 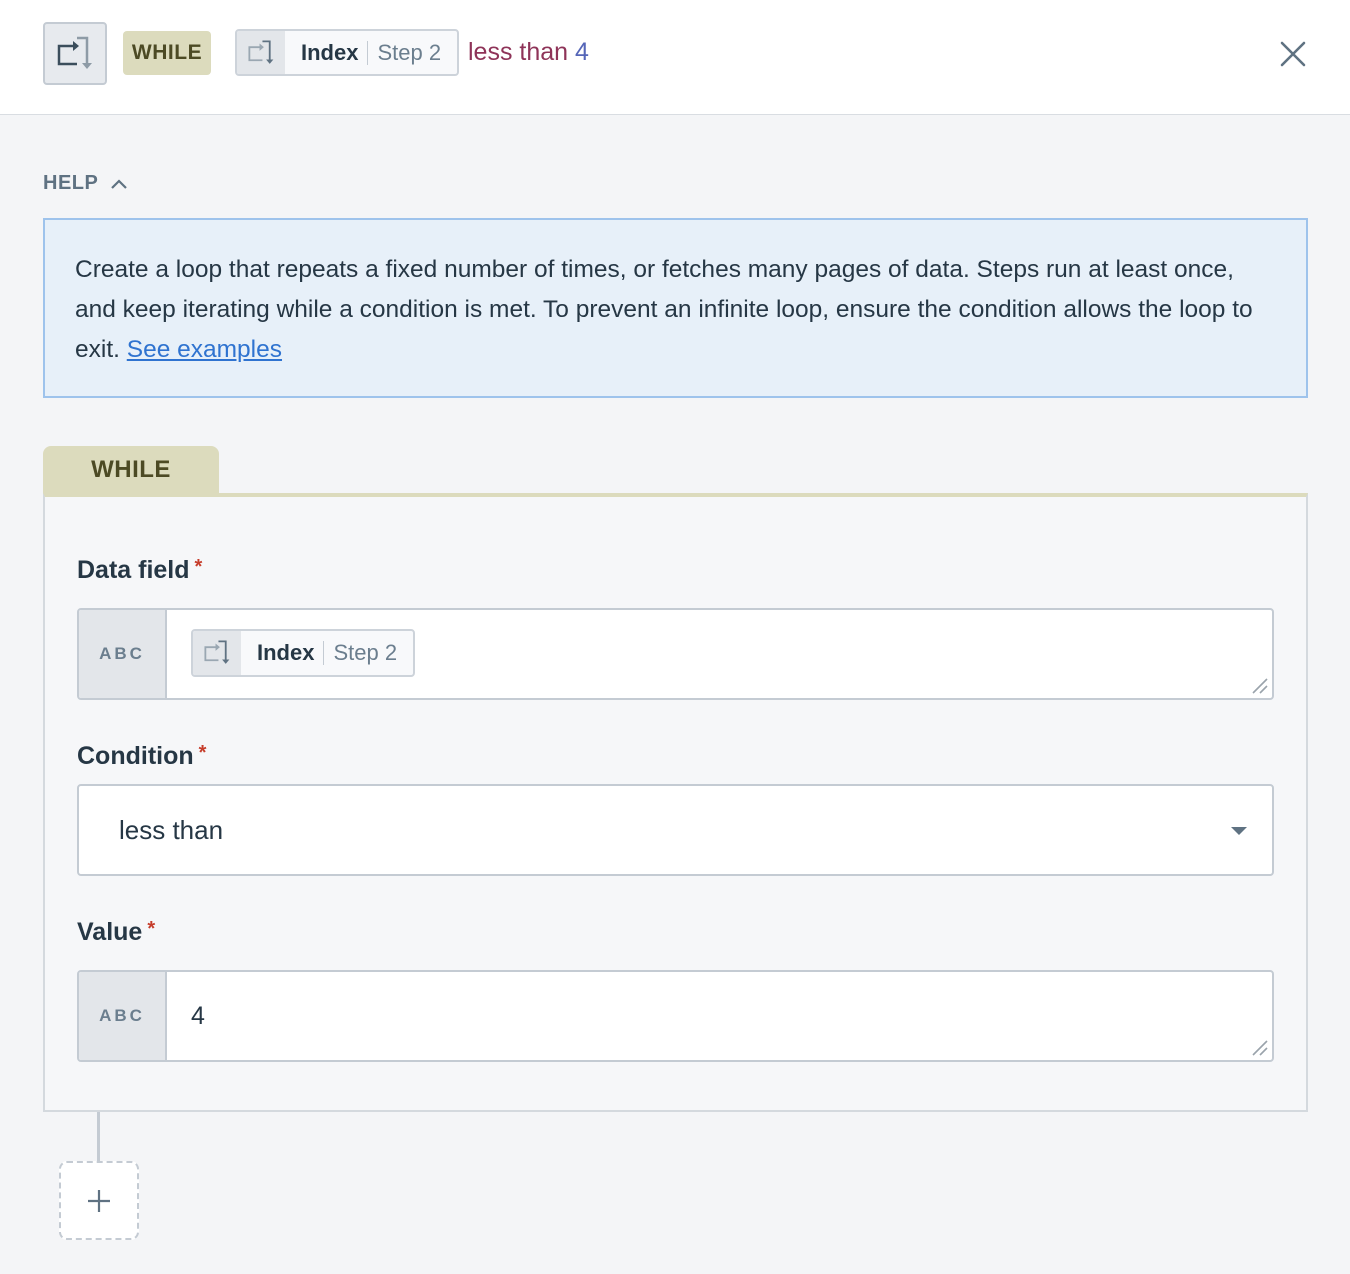 I want to click on step-icon-button, so click(x=75, y=53).